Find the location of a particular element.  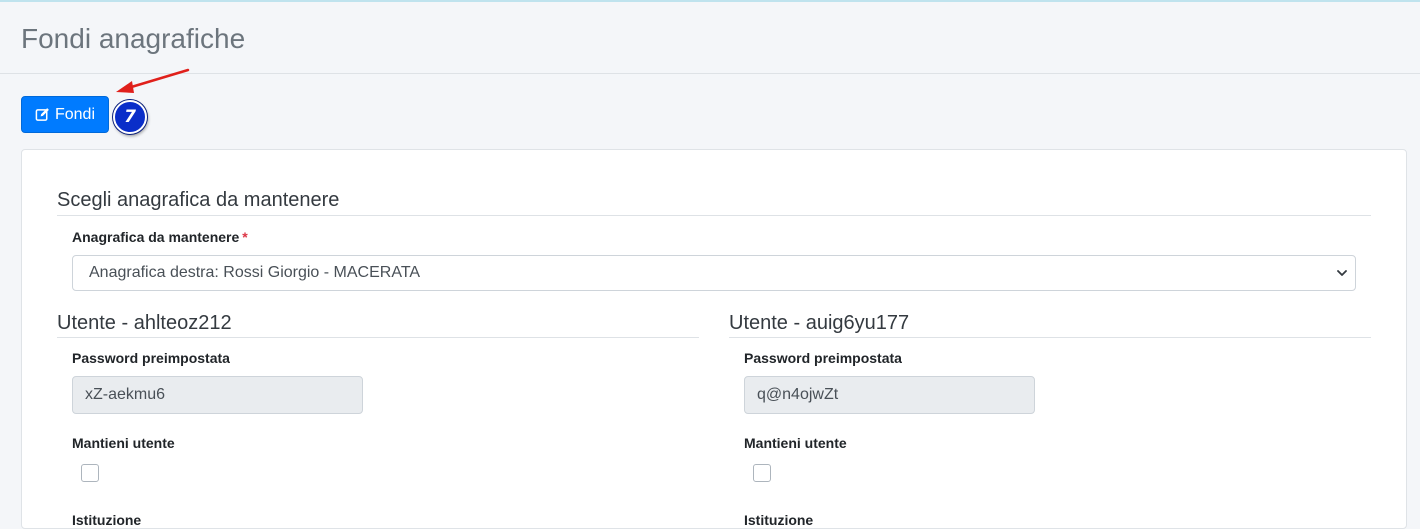

next-field-label-left: Istituzione is located at coordinates (107, 520).